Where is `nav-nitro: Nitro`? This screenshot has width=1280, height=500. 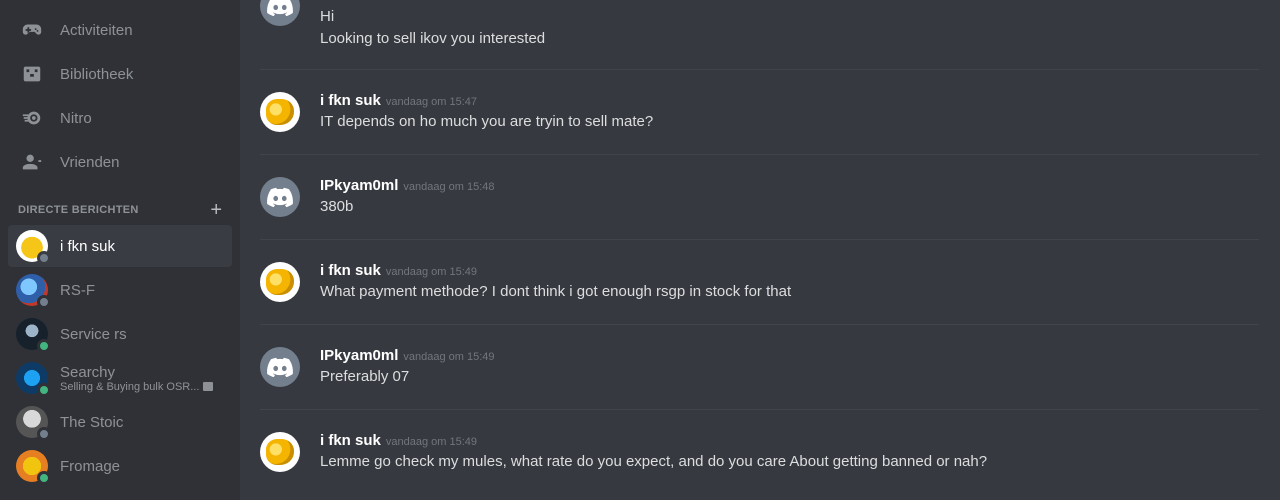 nav-nitro: Nitro is located at coordinates (120, 118).